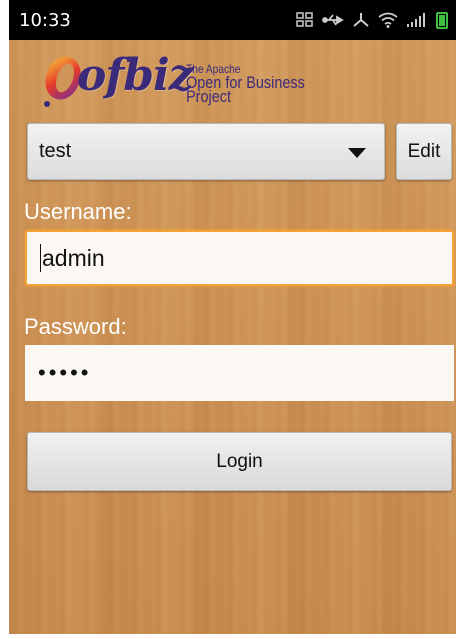 The image size is (456, 639). I want to click on username-input: admin, so click(239, 258).